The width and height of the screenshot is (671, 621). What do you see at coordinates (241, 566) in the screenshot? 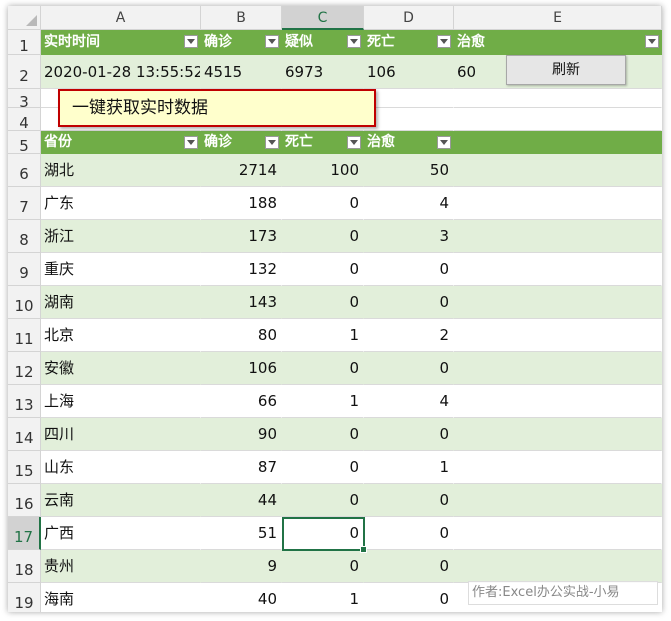
I see `data-cell: 9` at bounding box center [241, 566].